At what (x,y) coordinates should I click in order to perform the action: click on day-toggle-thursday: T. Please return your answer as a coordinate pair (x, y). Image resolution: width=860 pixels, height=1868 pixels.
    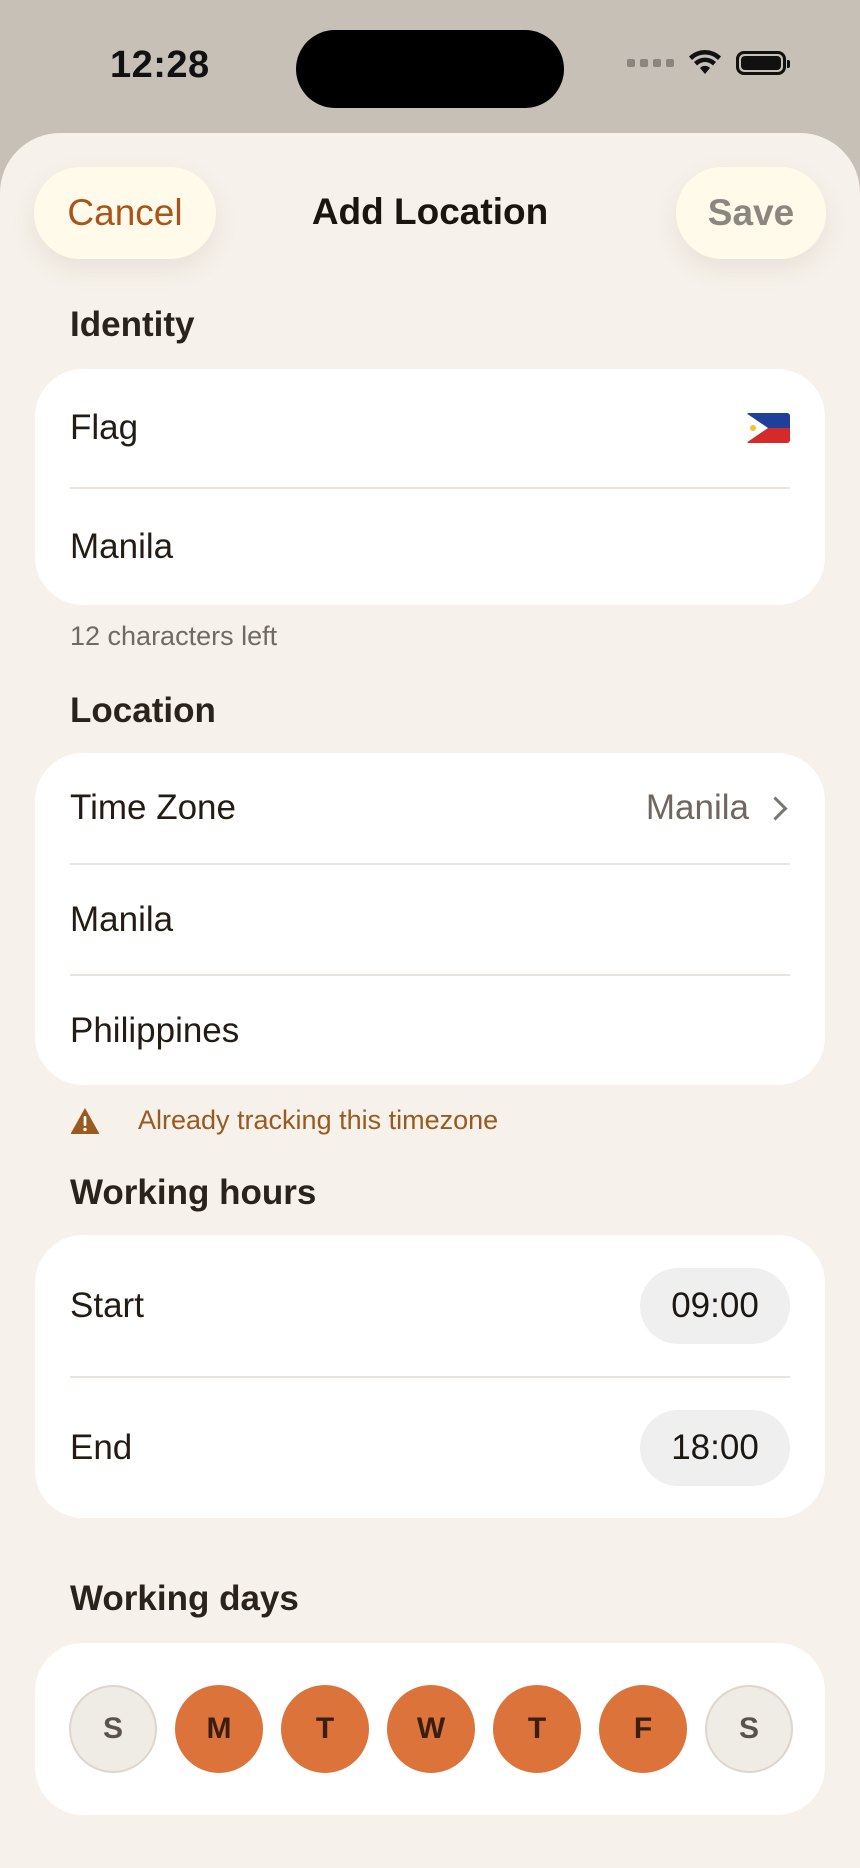
    Looking at the image, I should click on (537, 1729).